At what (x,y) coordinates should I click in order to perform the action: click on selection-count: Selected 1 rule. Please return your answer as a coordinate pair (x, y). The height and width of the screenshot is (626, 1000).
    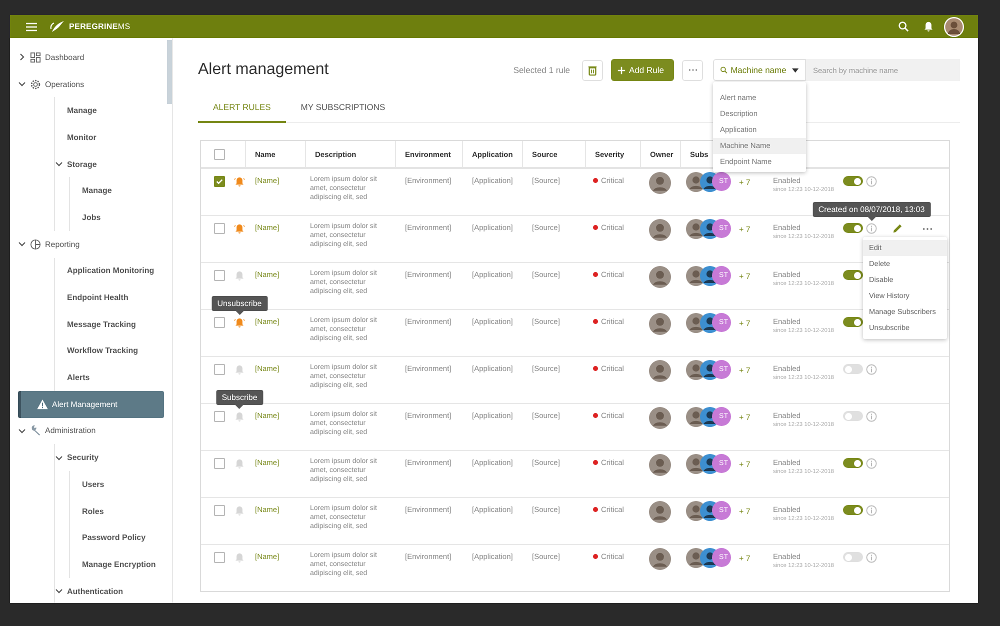
    Looking at the image, I should click on (541, 70).